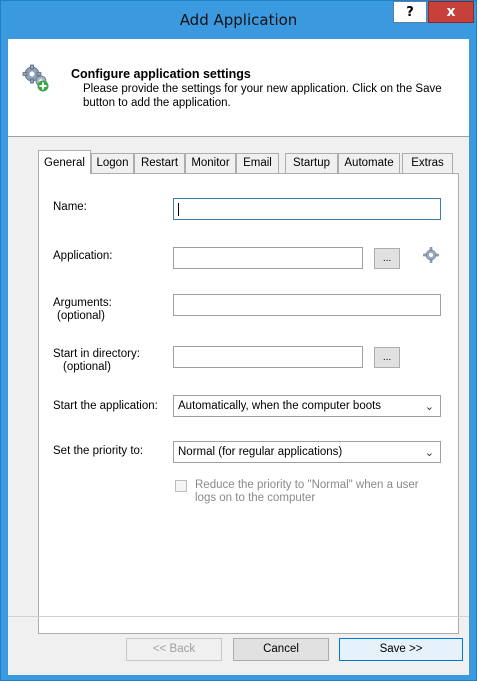 Image resolution: width=477 pixels, height=681 pixels. What do you see at coordinates (255, 498) in the screenshot?
I see `reduce-priority-label-line2: logs on to the computer` at bounding box center [255, 498].